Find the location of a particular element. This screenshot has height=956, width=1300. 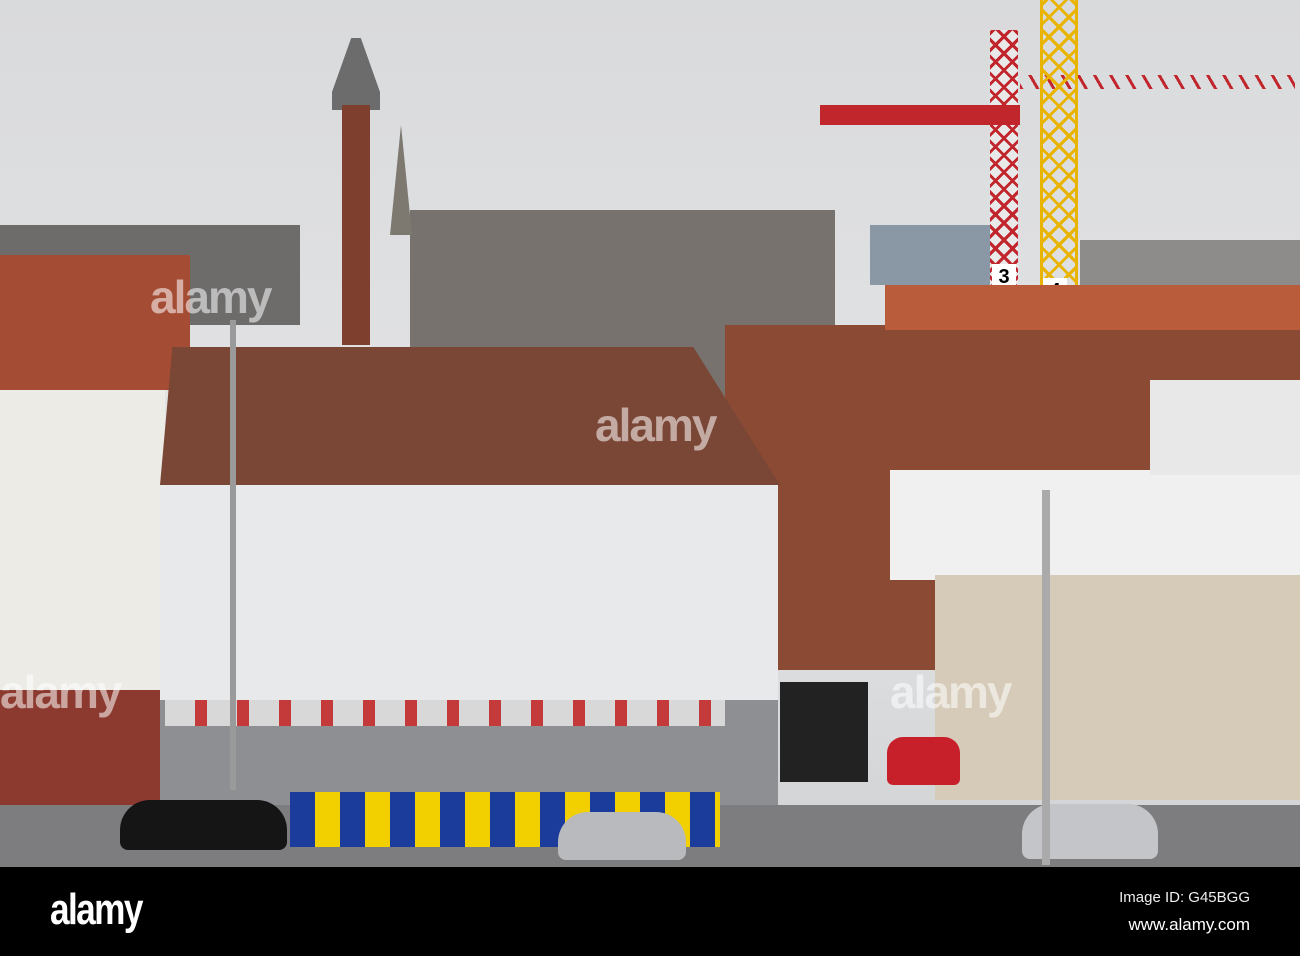

red-crane-jib is located at coordinates (920, 115).